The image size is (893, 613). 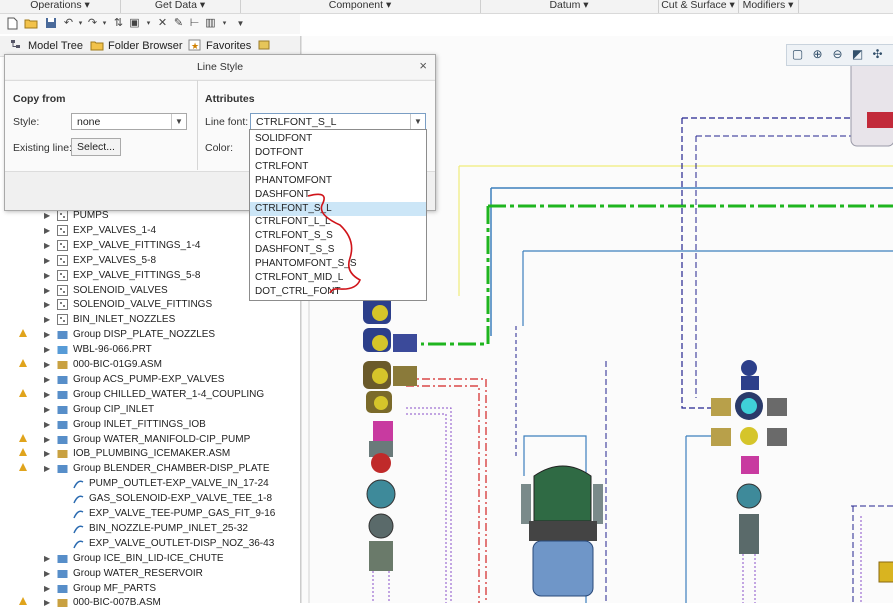 I want to click on tree-row: ▶ Group ICE_BIN_LID-ICE_CHUTE, so click(x=150, y=558).